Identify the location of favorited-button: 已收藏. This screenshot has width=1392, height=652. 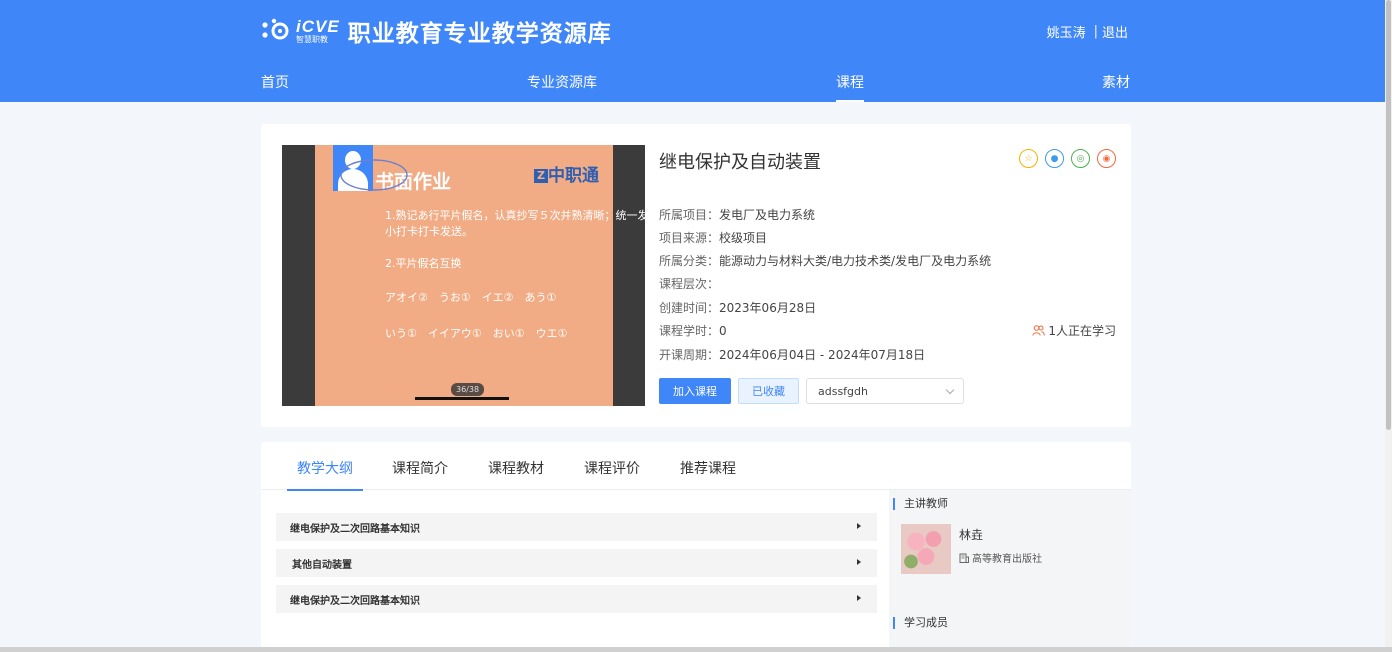
(768, 391).